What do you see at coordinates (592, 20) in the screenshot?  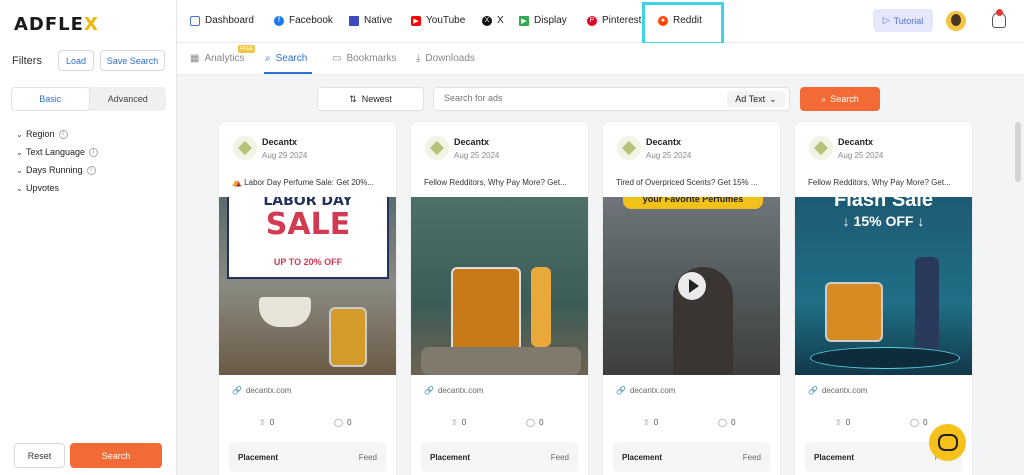 I see `pinterest-icon: P` at bounding box center [592, 20].